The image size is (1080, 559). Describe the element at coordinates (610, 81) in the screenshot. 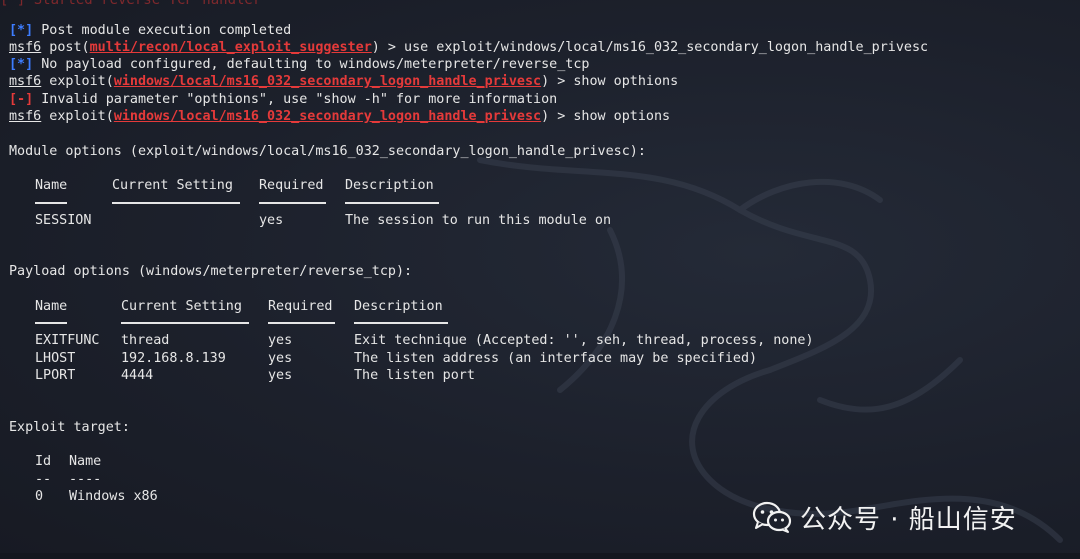

I see `prompt-command-post: ) > show opthions` at that location.